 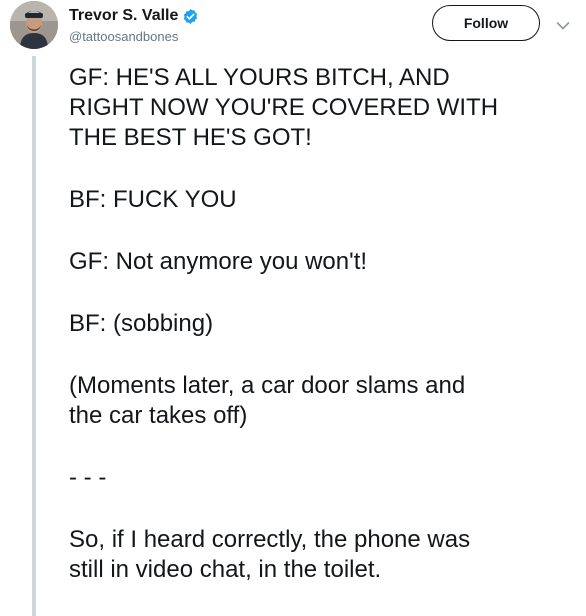 I want to click on chevron-down-icon, so click(x=563, y=24).